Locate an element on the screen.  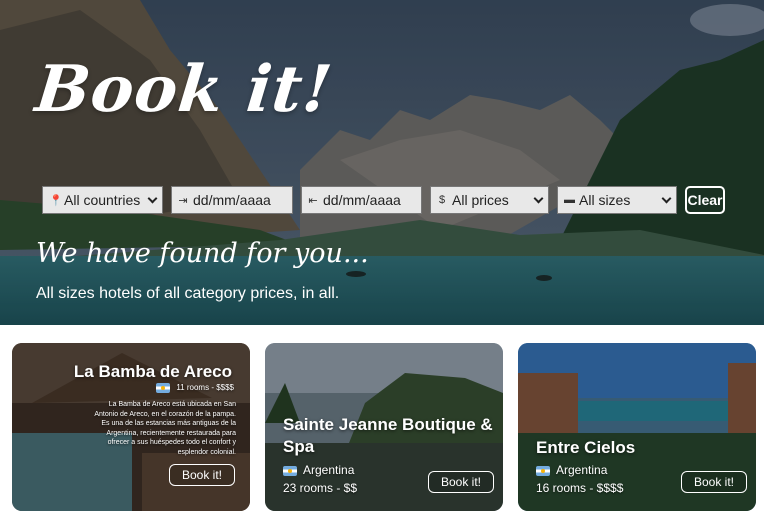
hotel-meta: 11 rooms - $$$$ is located at coordinates (195, 388).